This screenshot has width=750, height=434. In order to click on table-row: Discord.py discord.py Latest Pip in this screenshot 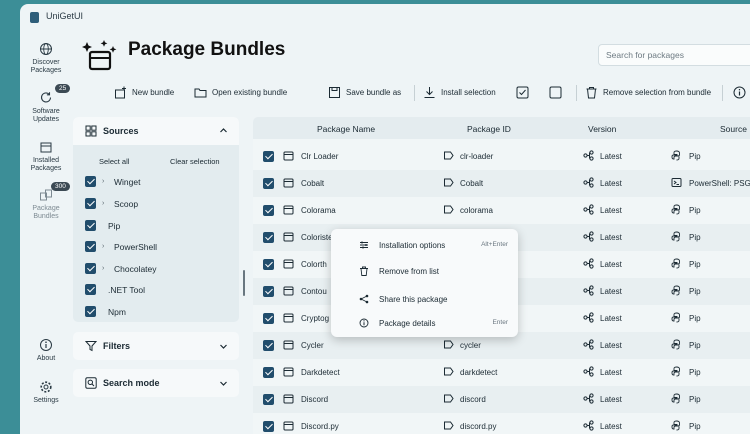, I will do `click(501, 423)`.